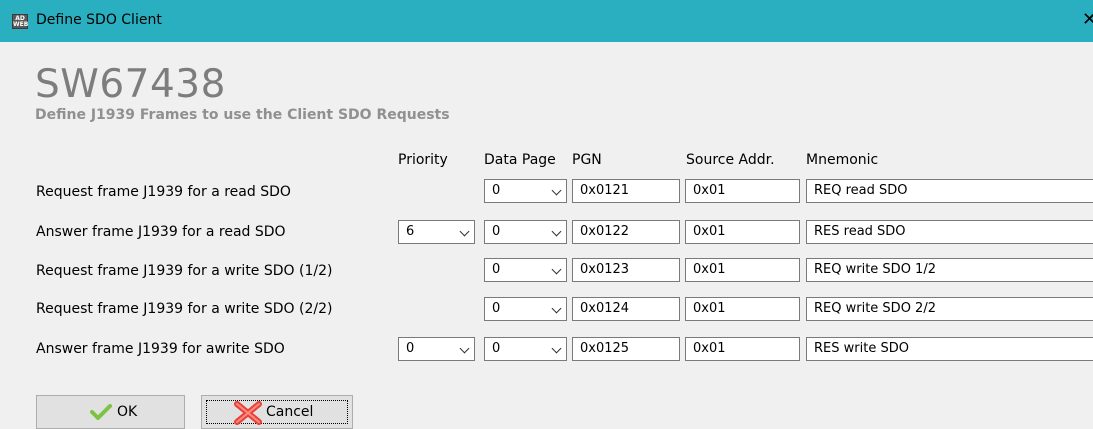  What do you see at coordinates (626, 349) in the screenshot?
I see `pgn-field: 0x0125` at bounding box center [626, 349].